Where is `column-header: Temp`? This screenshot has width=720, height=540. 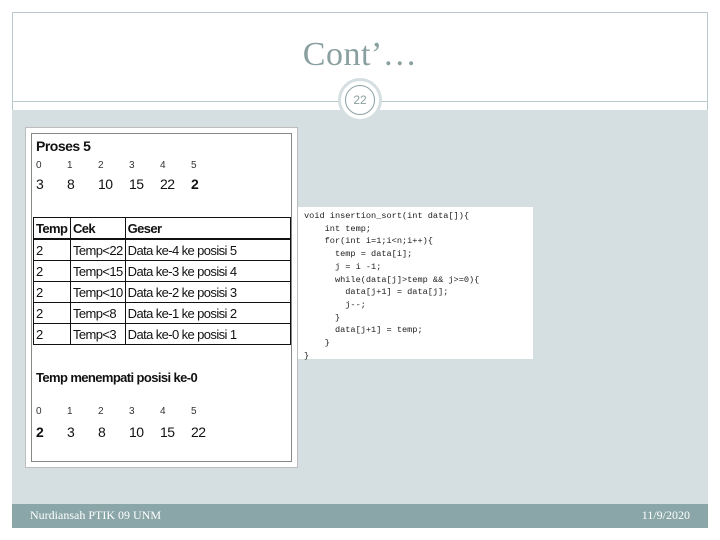
column-header: Temp is located at coordinates (52, 228).